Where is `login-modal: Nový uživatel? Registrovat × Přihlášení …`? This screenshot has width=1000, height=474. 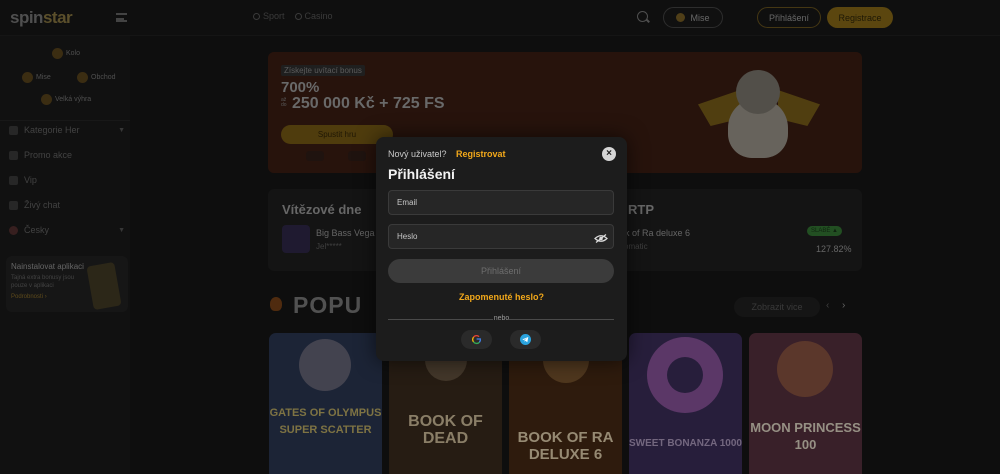 login-modal: Nový uživatel? Registrovat × Přihlášení … is located at coordinates (501, 249).